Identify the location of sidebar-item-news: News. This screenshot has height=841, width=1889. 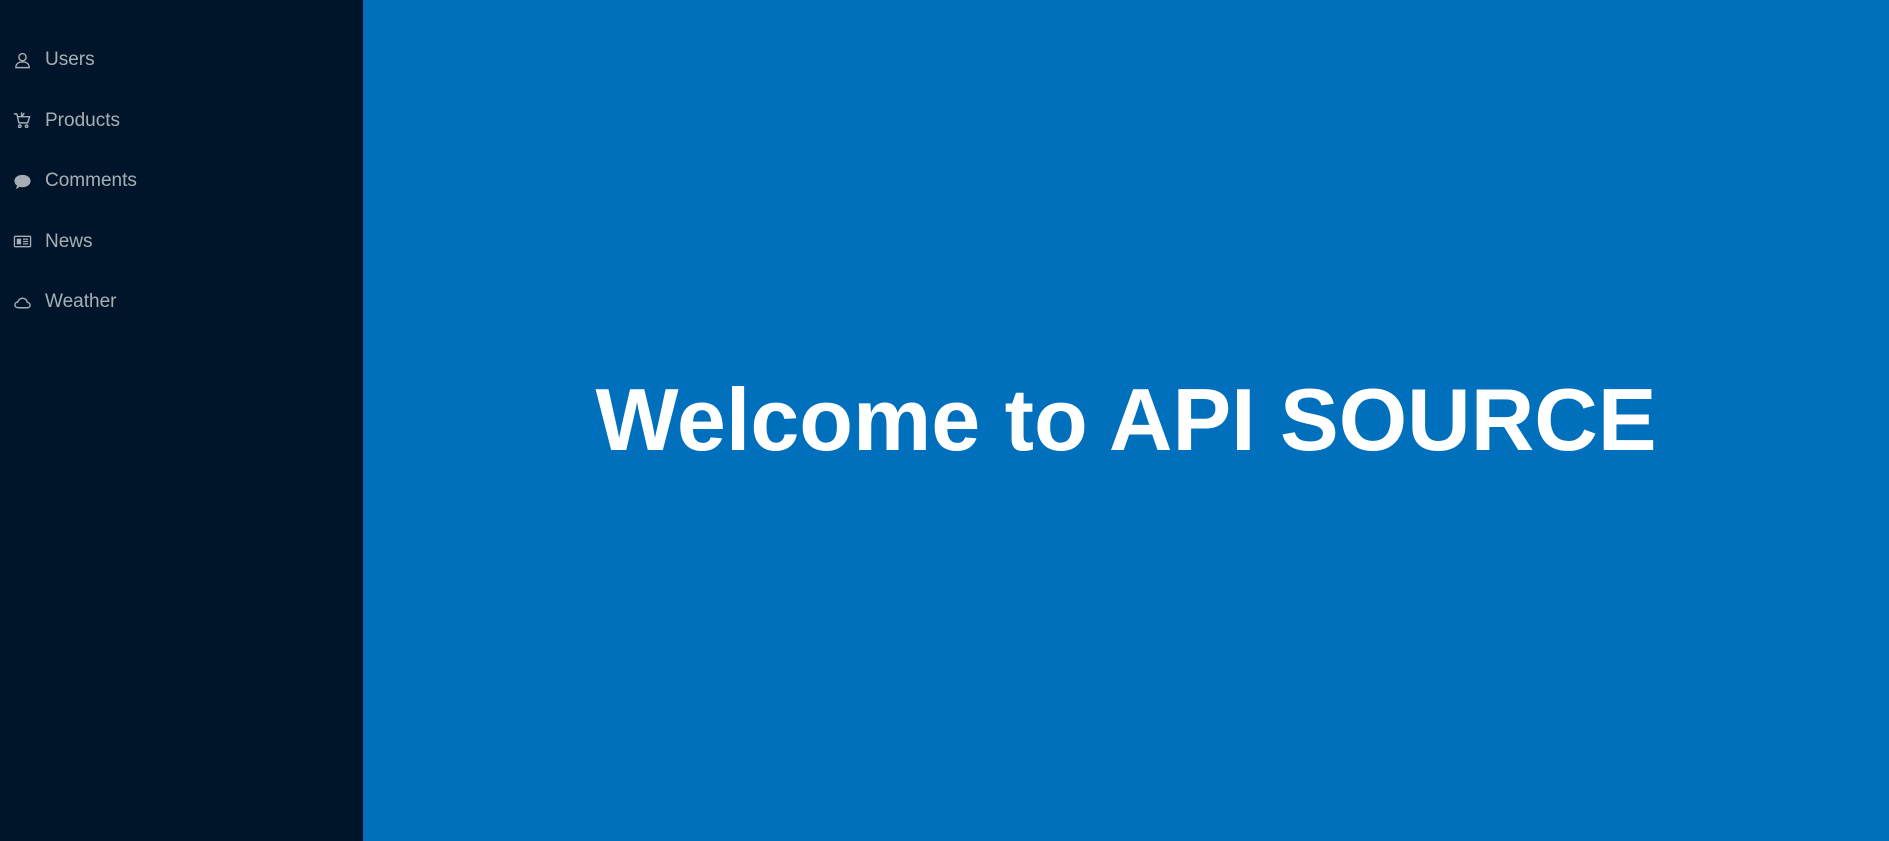
(181, 242).